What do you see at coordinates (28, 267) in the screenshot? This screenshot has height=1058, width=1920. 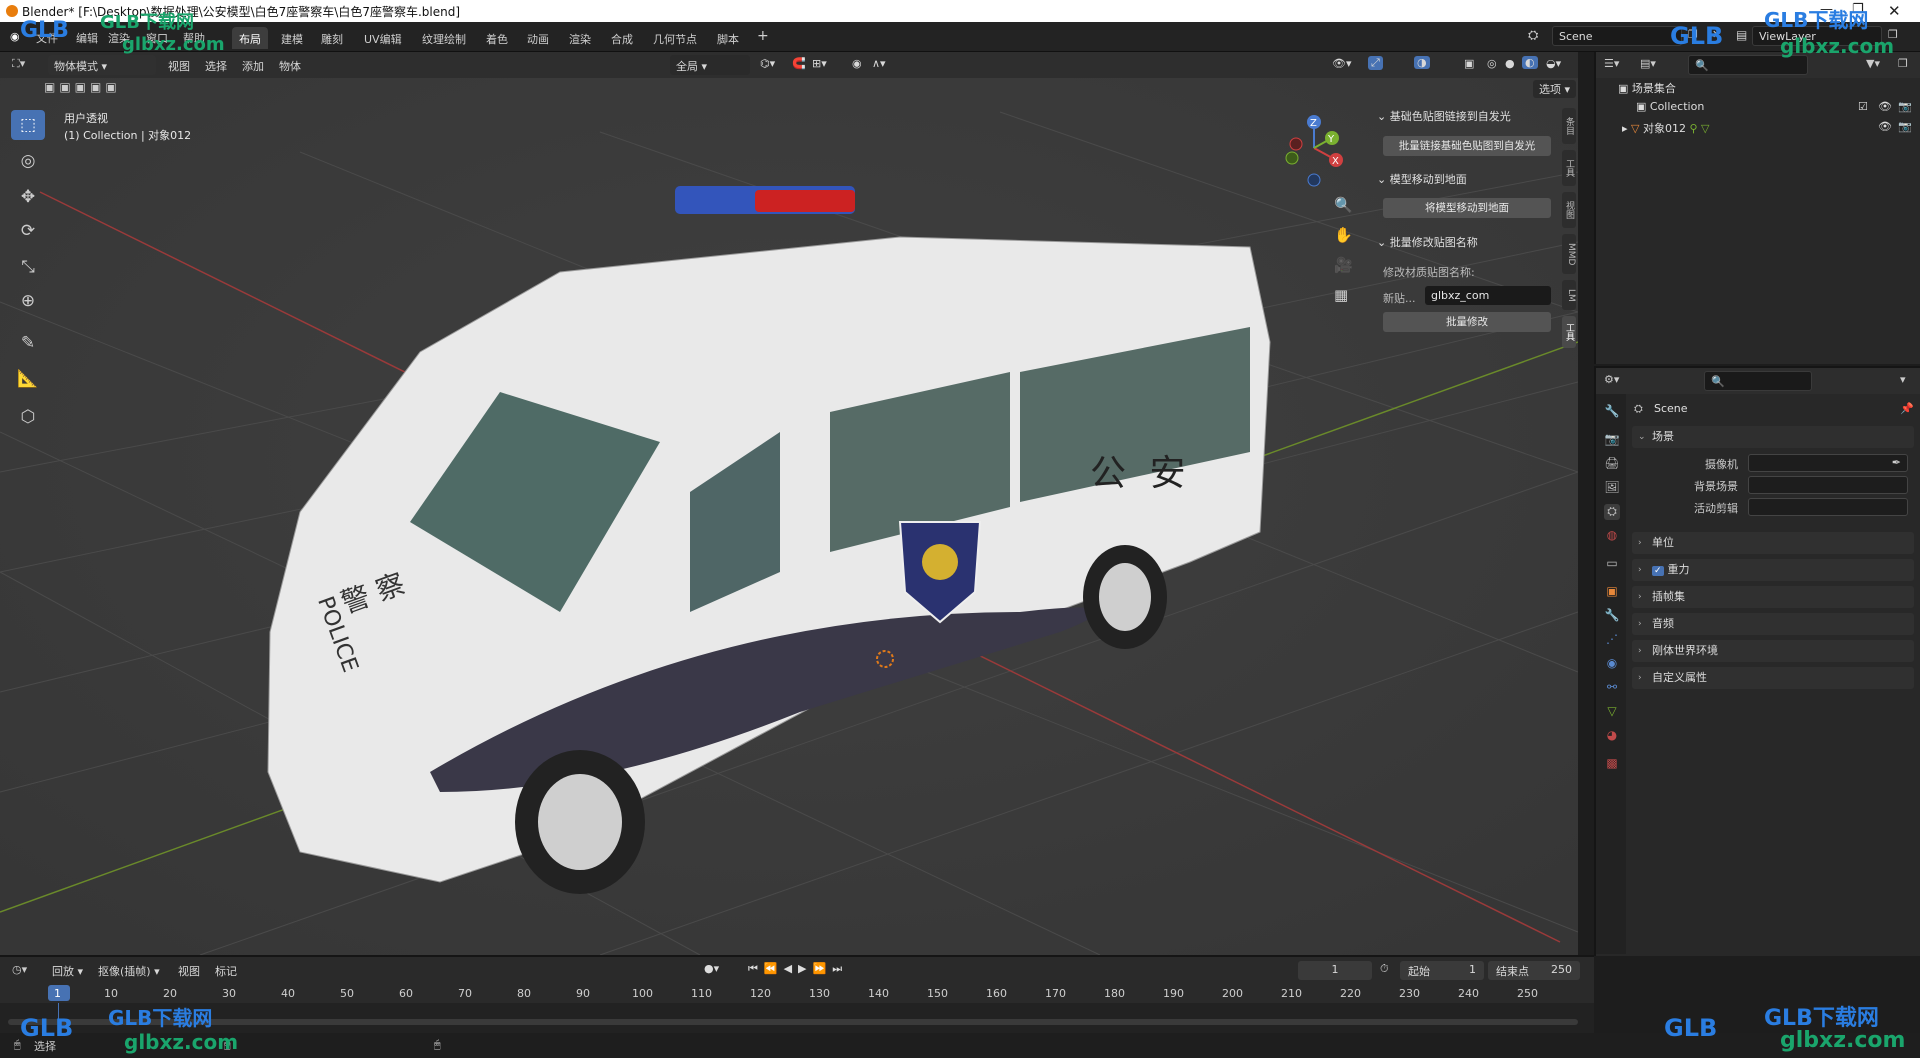 I see `scale-tool-icon: ⤡` at bounding box center [28, 267].